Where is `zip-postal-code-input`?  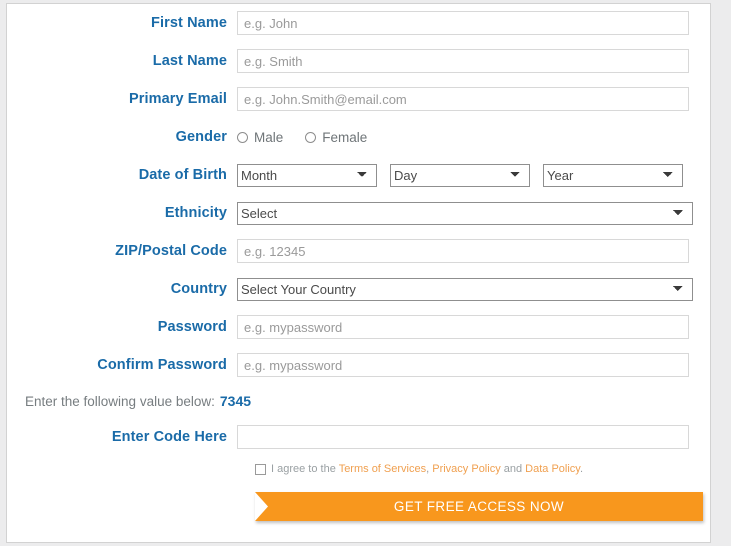
zip-postal-code-input is located at coordinates (463, 251).